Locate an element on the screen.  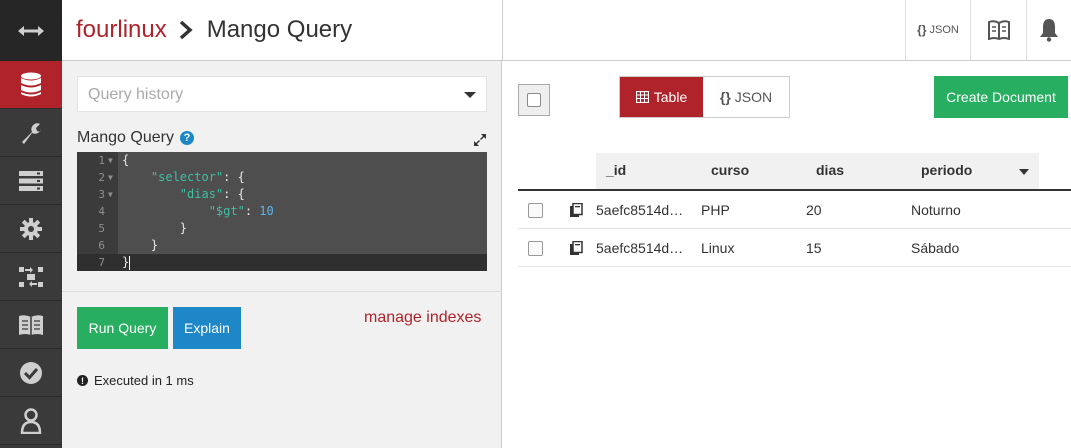
table-row: 5aefc8514d… Linux 15 Sábado is located at coordinates (794, 248).